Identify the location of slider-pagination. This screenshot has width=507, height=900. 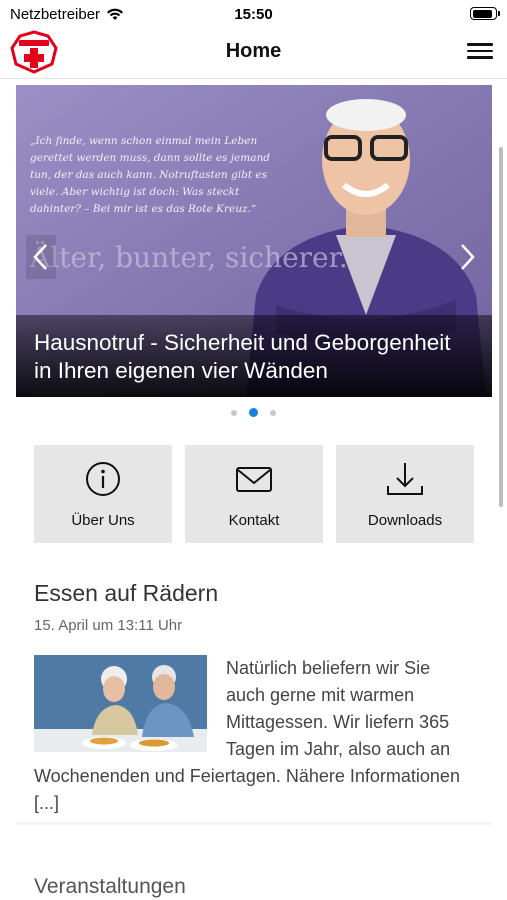
(253, 412).